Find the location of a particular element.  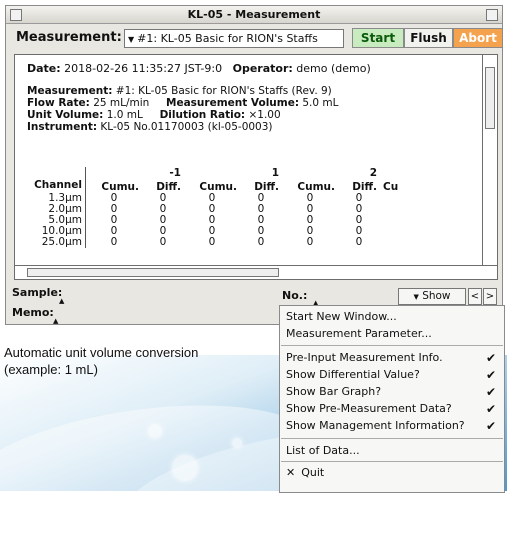

group-header: 1 is located at coordinates (275, 173).